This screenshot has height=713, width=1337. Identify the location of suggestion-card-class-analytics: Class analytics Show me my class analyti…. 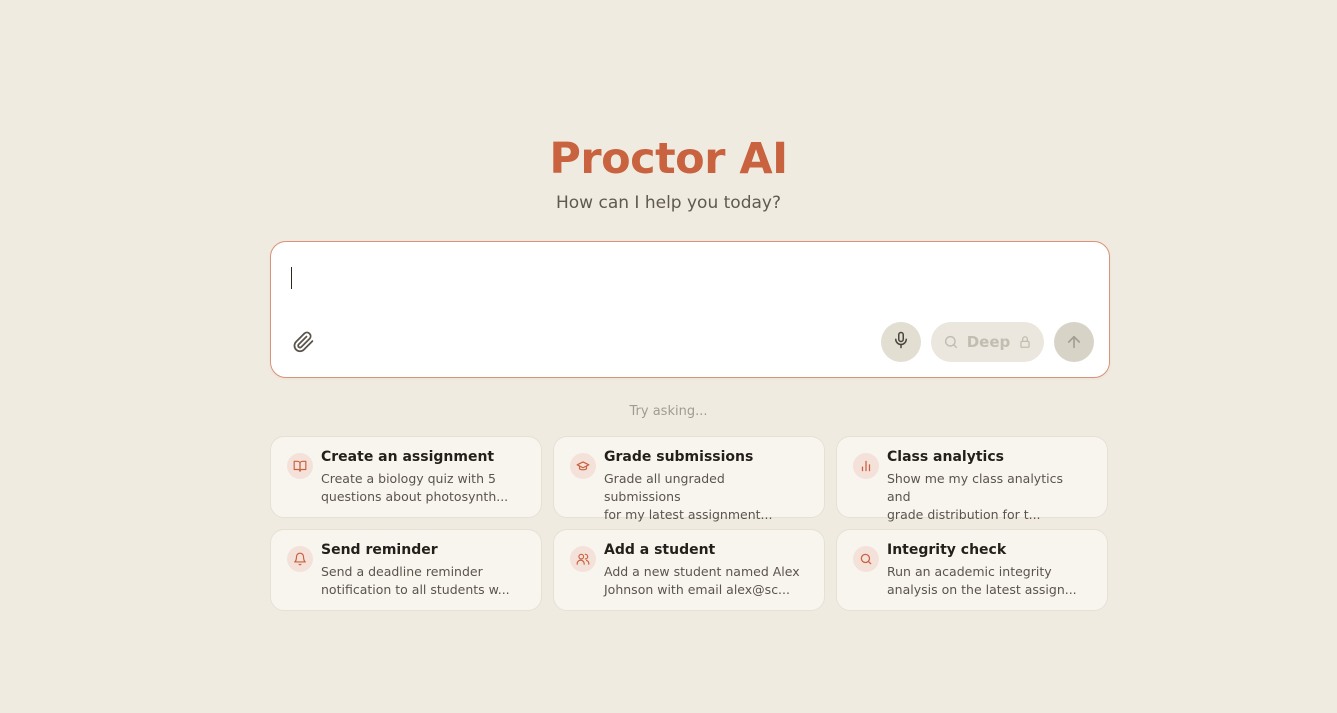
(972, 479).